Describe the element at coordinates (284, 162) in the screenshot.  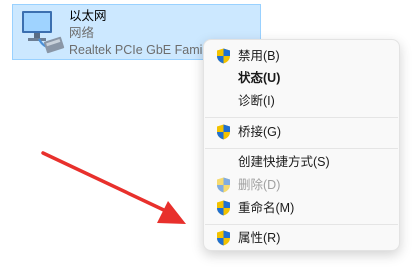
I see `menu-item-label: 创建快捷方式(S)` at that location.